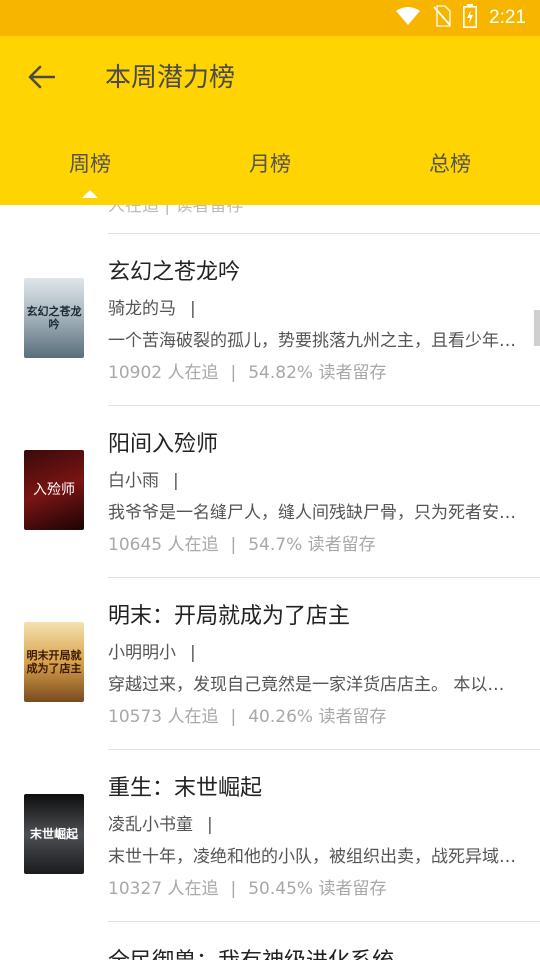 The width and height of the screenshot is (540, 960). Describe the element at coordinates (54, 662) in the screenshot. I see `book-cover: 明末开局就成为了店主` at that location.